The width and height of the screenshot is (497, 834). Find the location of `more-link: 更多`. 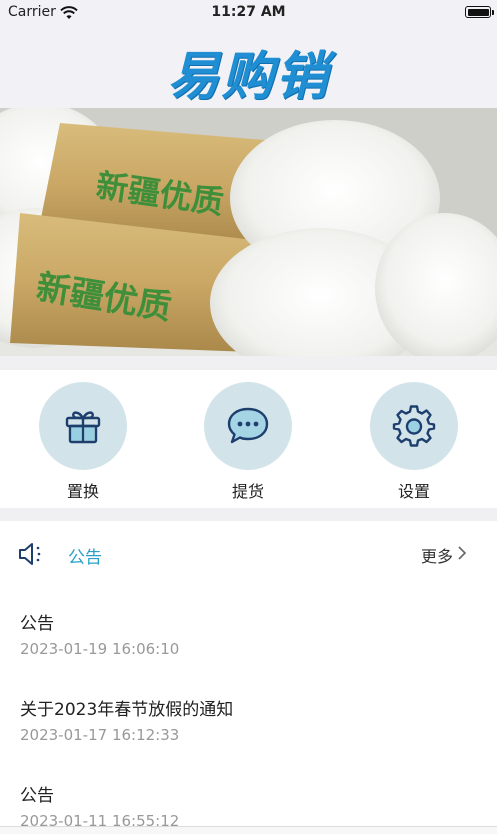

more-link: 更多 is located at coordinates (437, 555).